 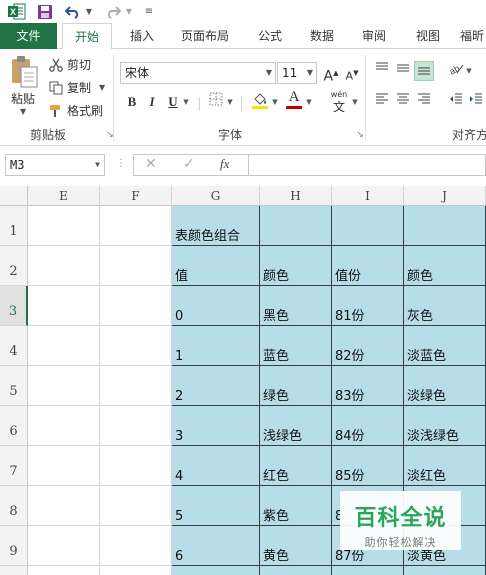 I want to click on cell-j2: 颜色, so click(x=445, y=266).